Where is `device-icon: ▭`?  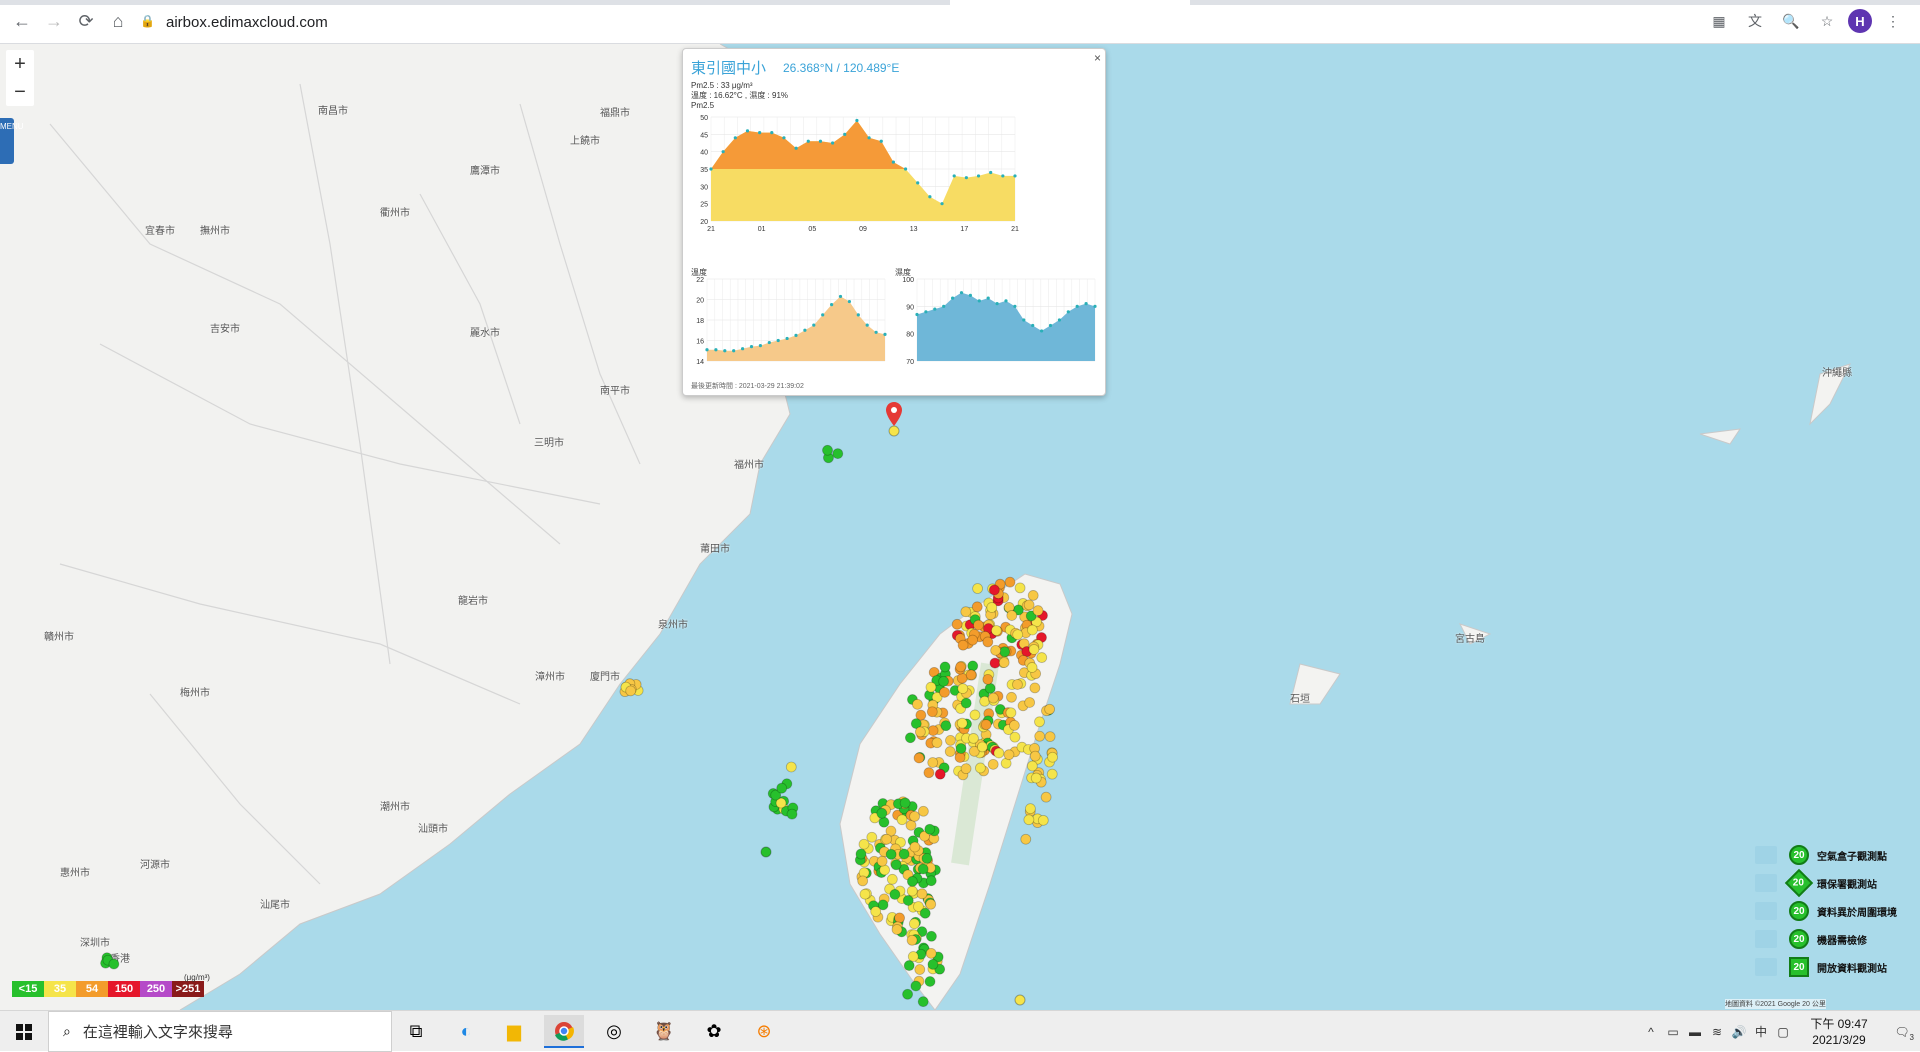 device-icon: ▭ is located at coordinates (1673, 1032).